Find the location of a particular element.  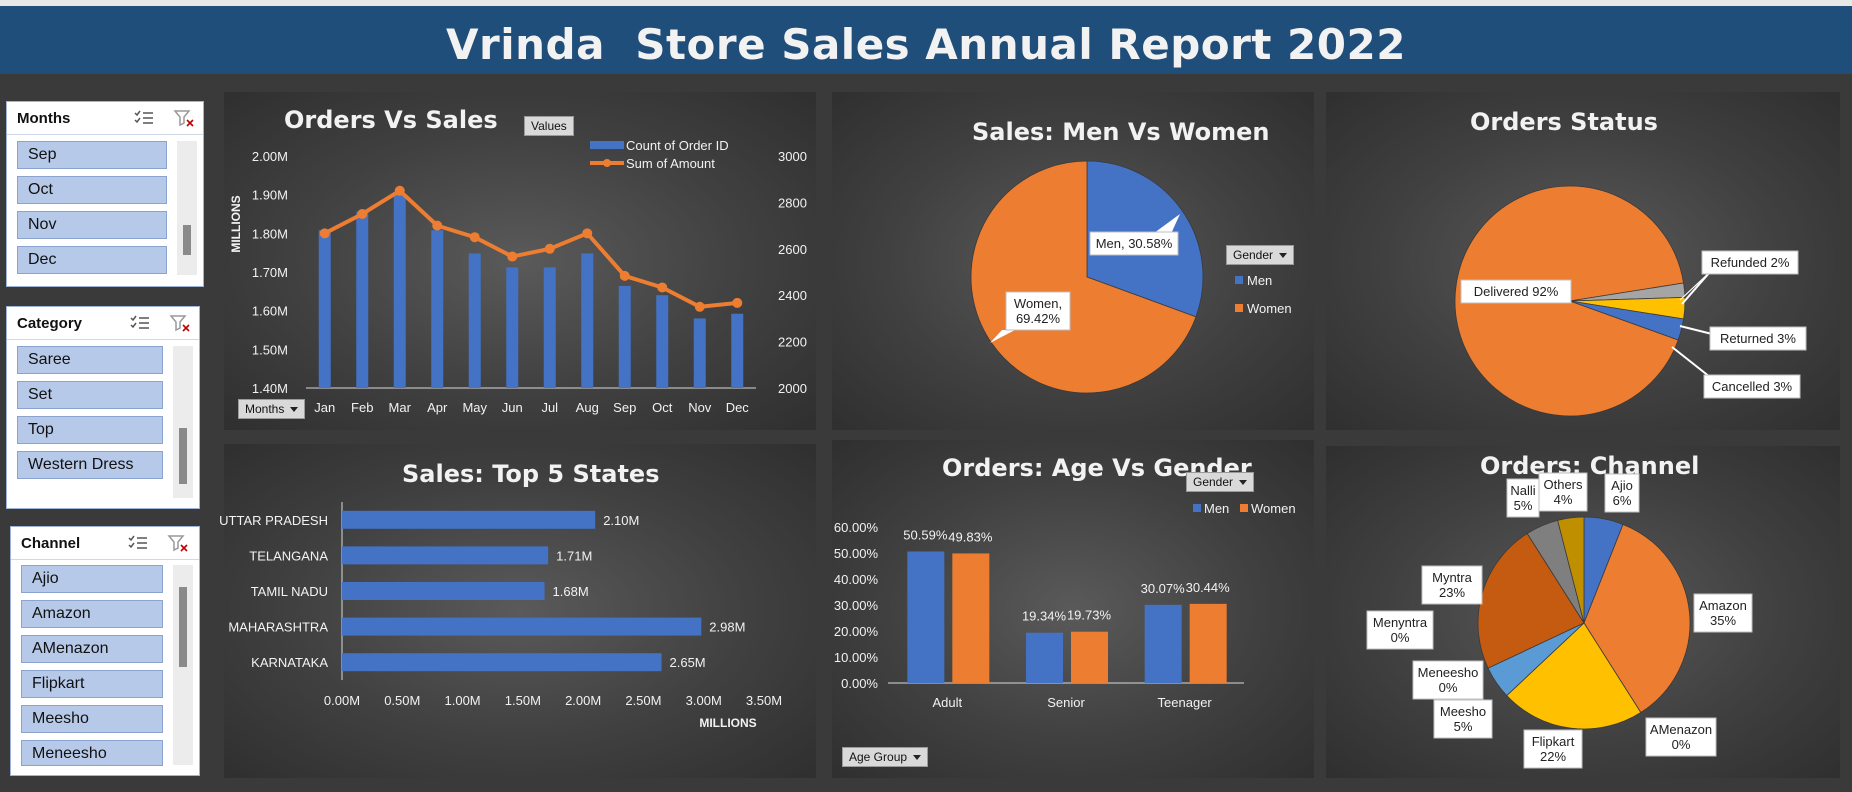

y-tick-label: 50.00% is located at coordinates (856, 553).